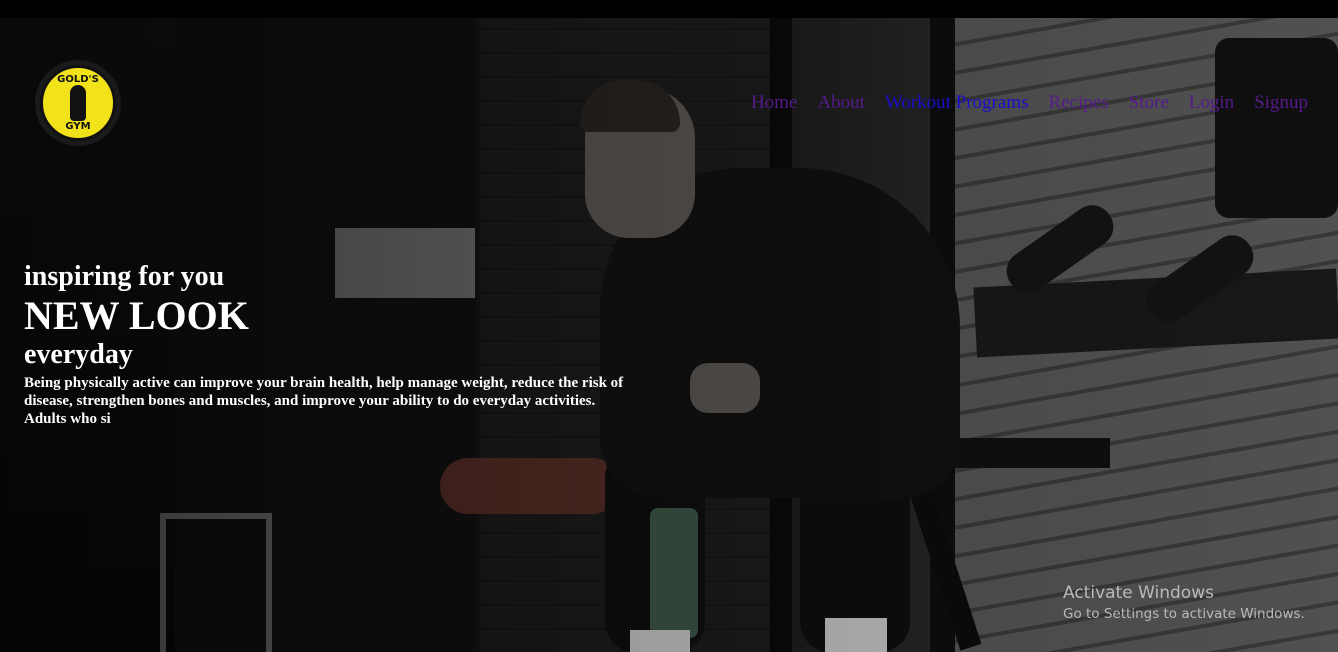 This screenshot has height=652, width=1338. Describe the element at coordinates (1184, 614) in the screenshot. I see `watermark-subtitle: Go to Settings to activate Windows.` at that location.